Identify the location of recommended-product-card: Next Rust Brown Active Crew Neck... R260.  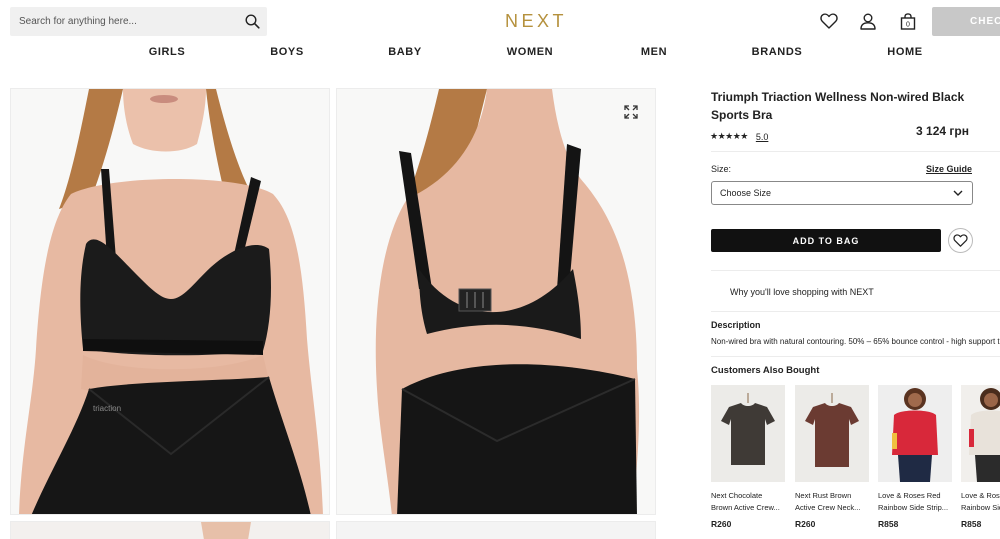
(832, 457).